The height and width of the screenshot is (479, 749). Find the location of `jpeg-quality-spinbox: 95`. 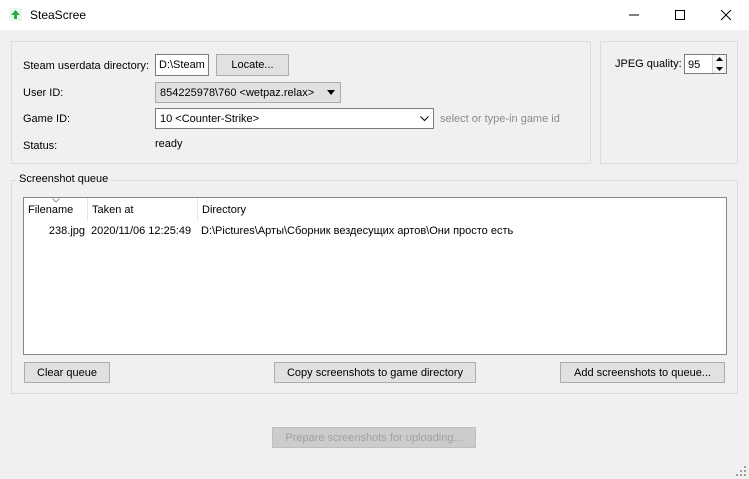

jpeg-quality-spinbox: 95 is located at coordinates (705, 64).